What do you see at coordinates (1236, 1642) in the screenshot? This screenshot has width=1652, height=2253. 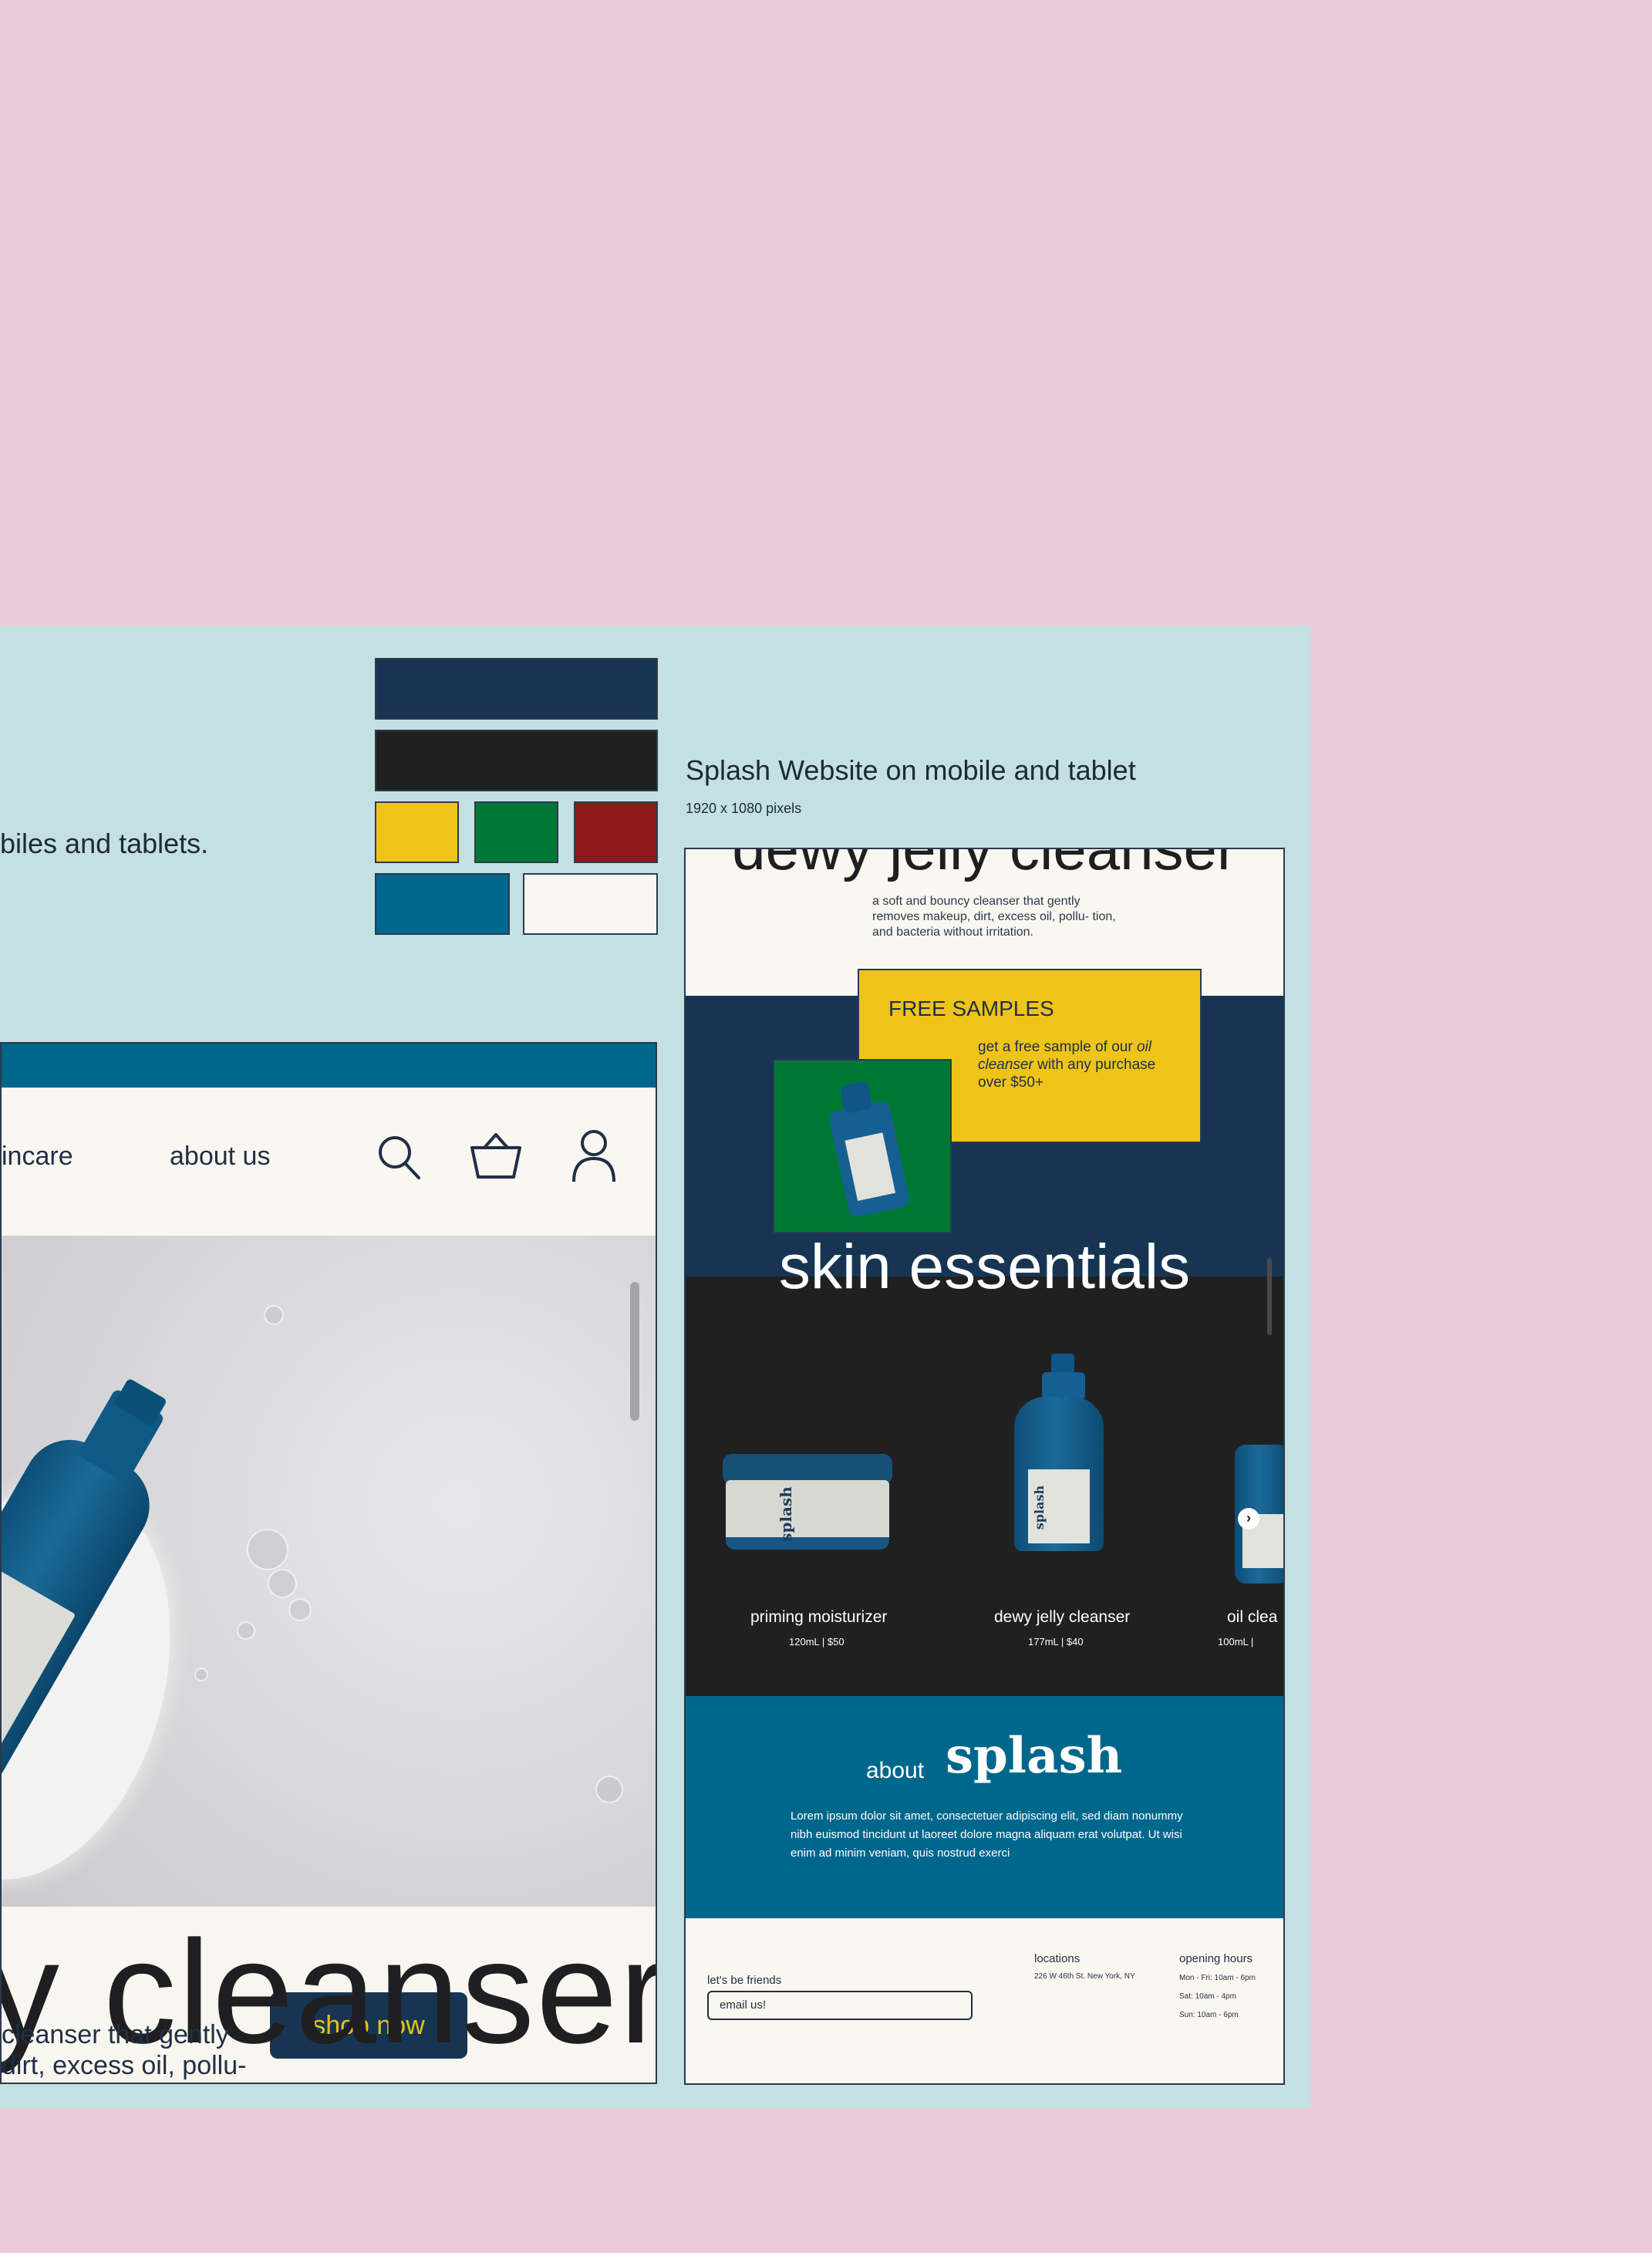 I see `product-price: 100mL |` at bounding box center [1236, 1642].